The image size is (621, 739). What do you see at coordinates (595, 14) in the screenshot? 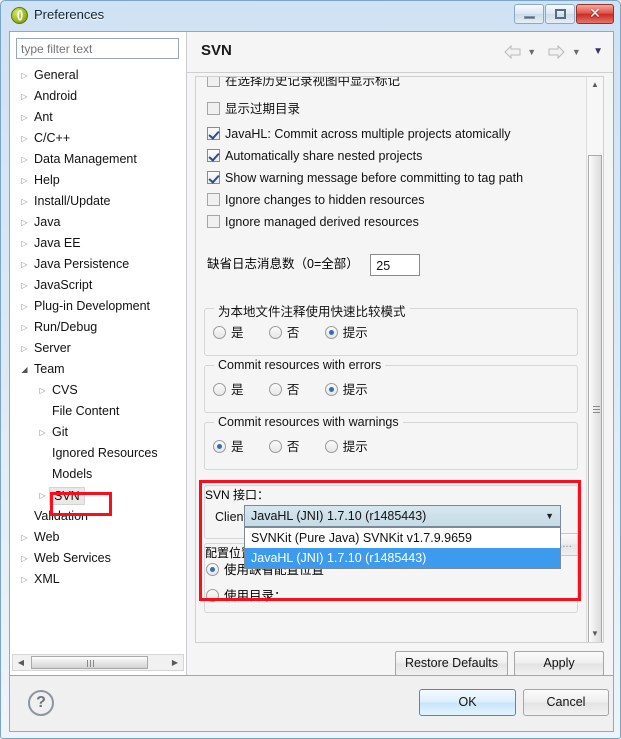
I see `close-button: ✕` at bounding box center [595, 14].